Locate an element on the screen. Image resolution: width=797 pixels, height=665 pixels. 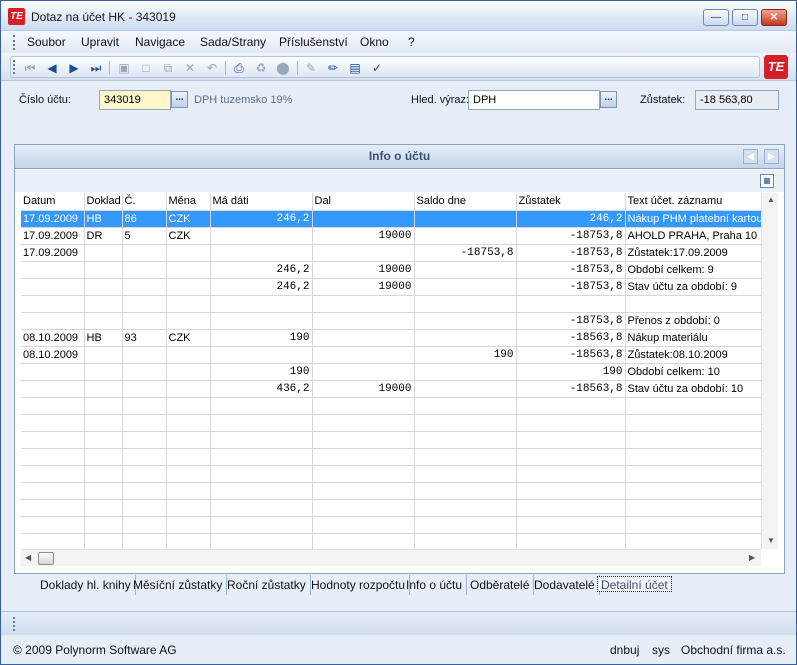
col-saldo-dne-cell is located at coordinates (465, 304).